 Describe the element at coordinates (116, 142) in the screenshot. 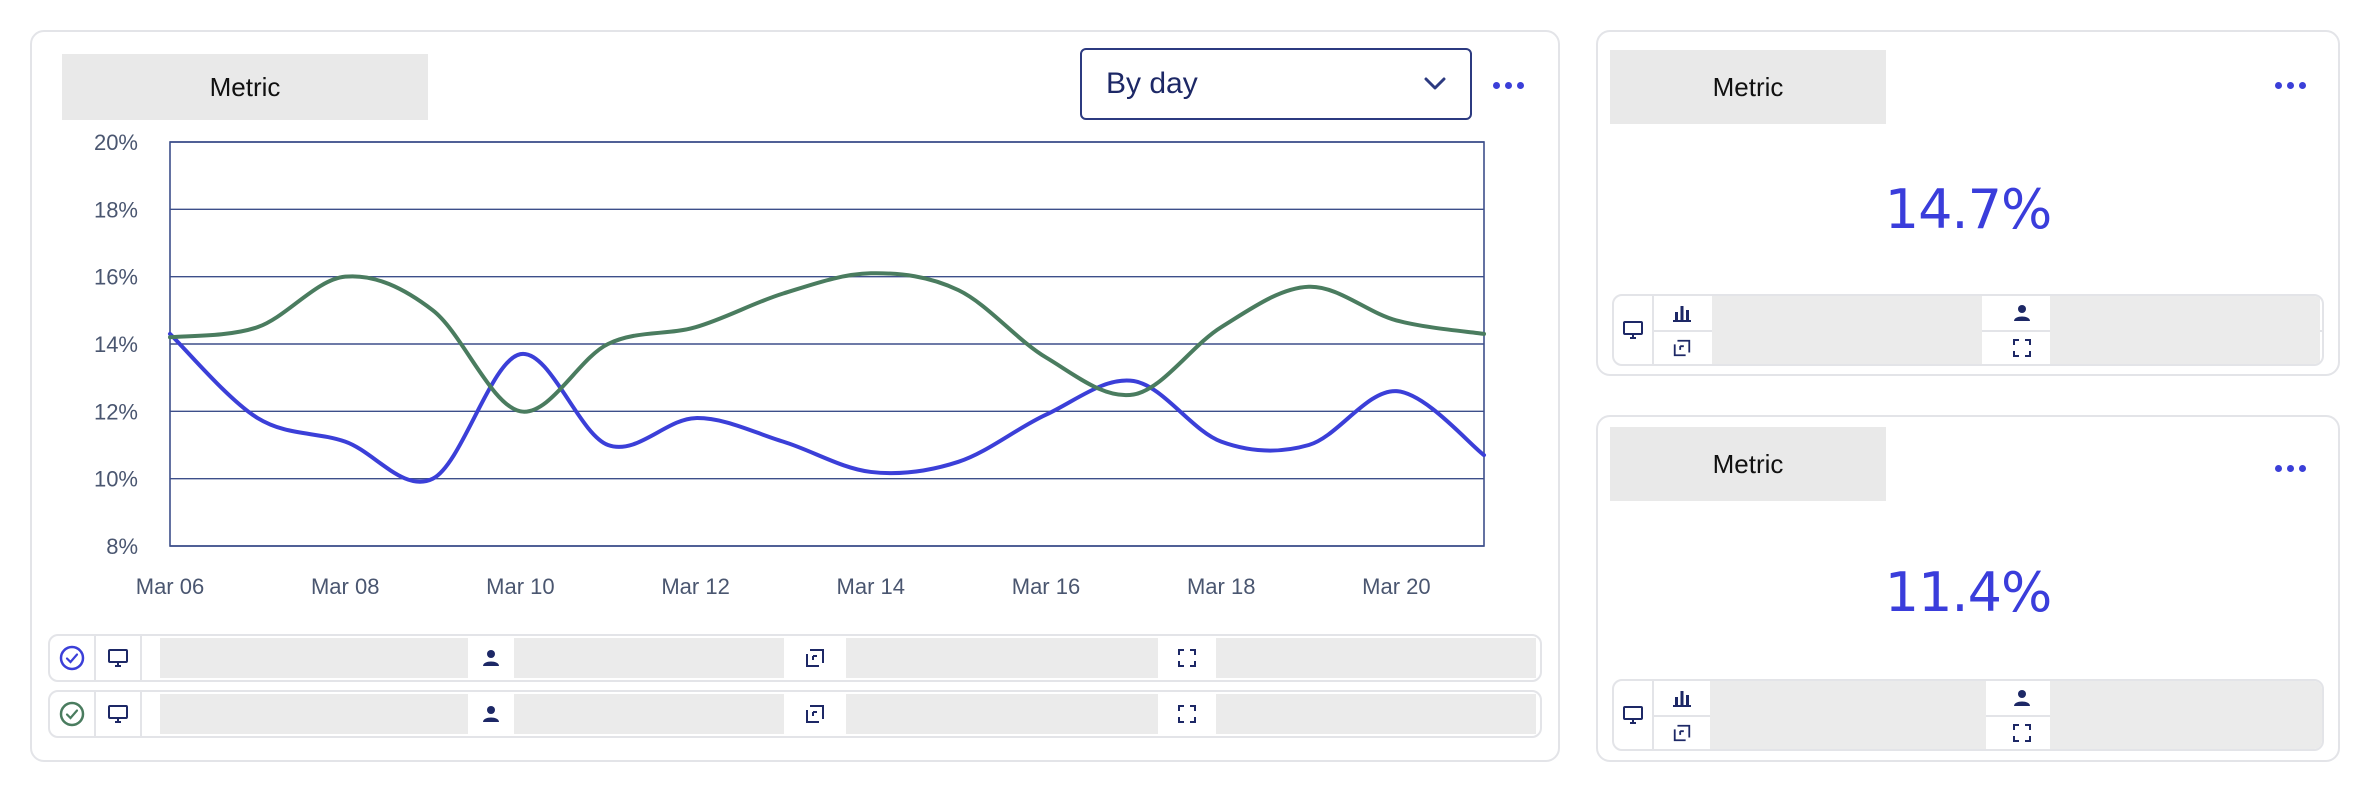

I see `y-tick-label: 20%` at that location.